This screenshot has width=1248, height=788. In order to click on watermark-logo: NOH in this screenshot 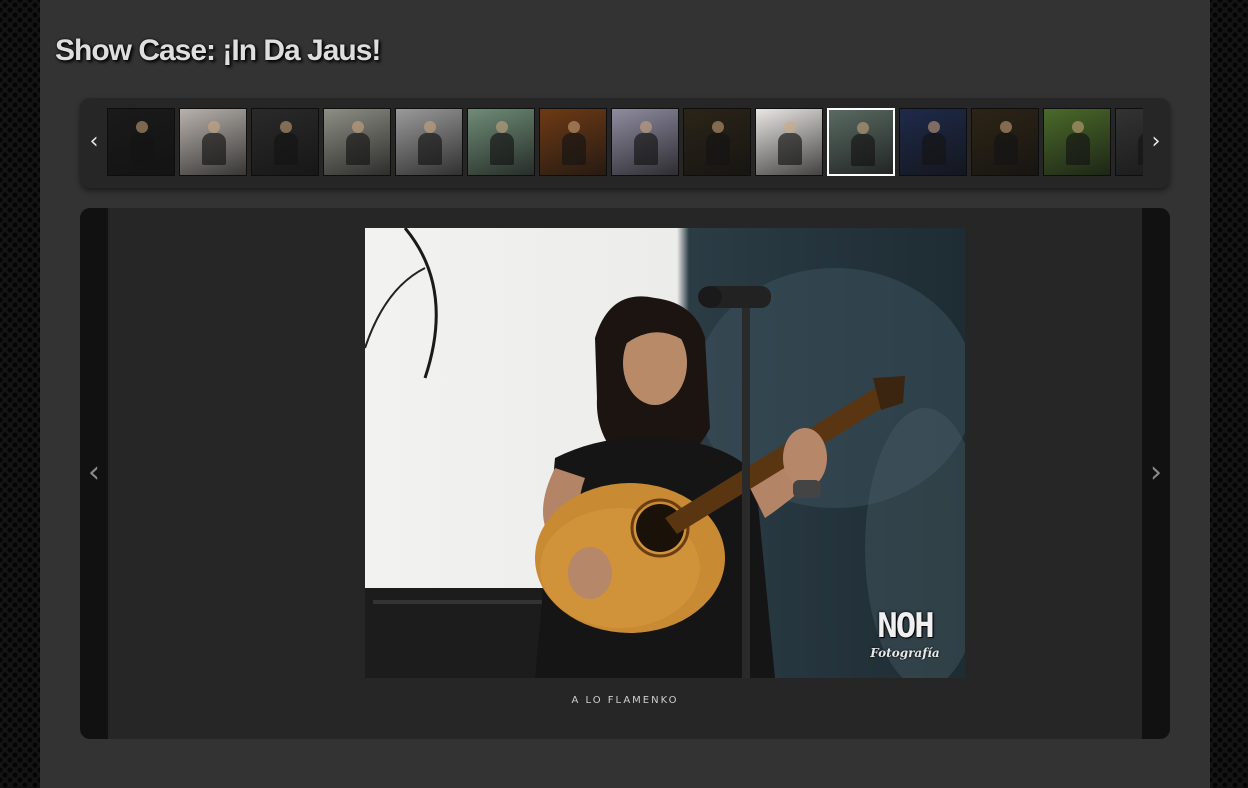, I will do `click(905, 626)`.